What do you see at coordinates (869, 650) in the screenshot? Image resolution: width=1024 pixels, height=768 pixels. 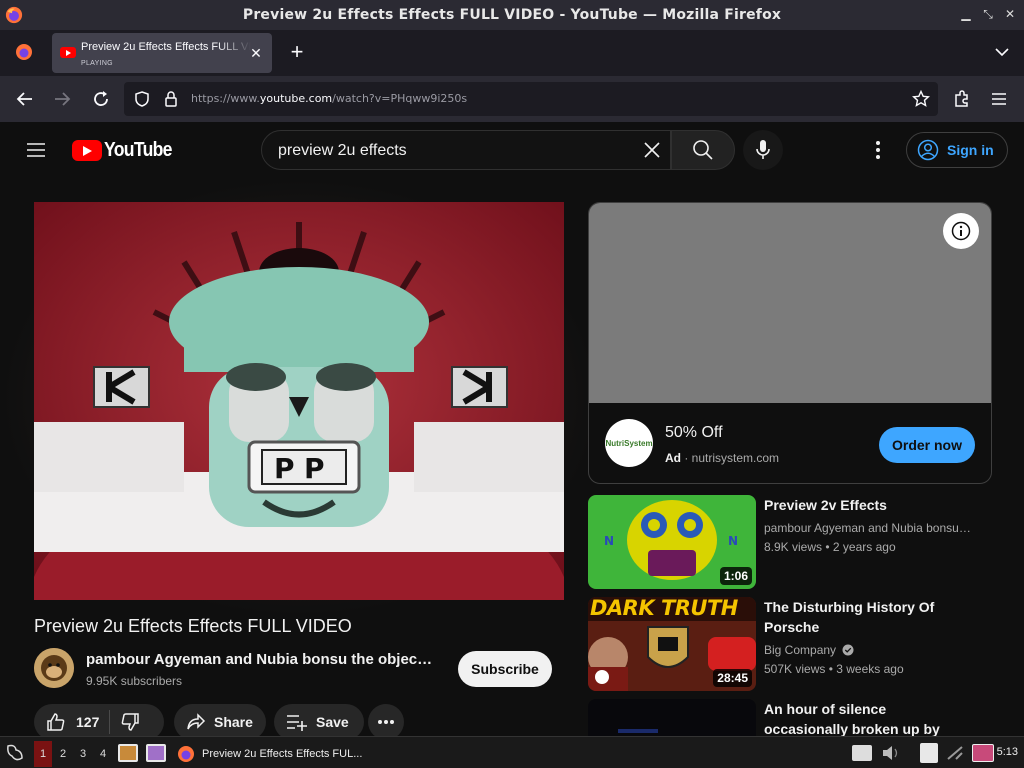 I see `recommendation-channel: Big Company` at bounding box center [869, 650].